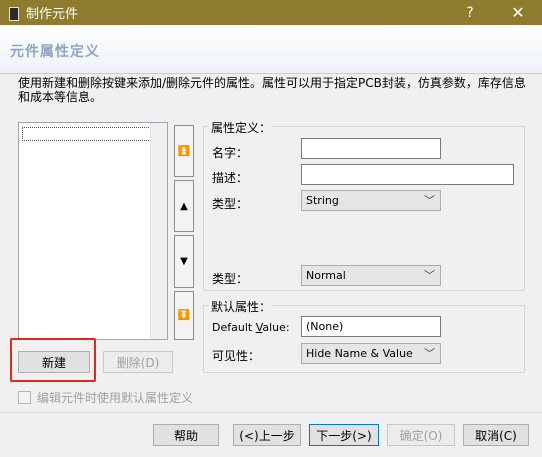 The width and height of the screenshot is (542, 457). I want to click on property-list, so click(93, 231).